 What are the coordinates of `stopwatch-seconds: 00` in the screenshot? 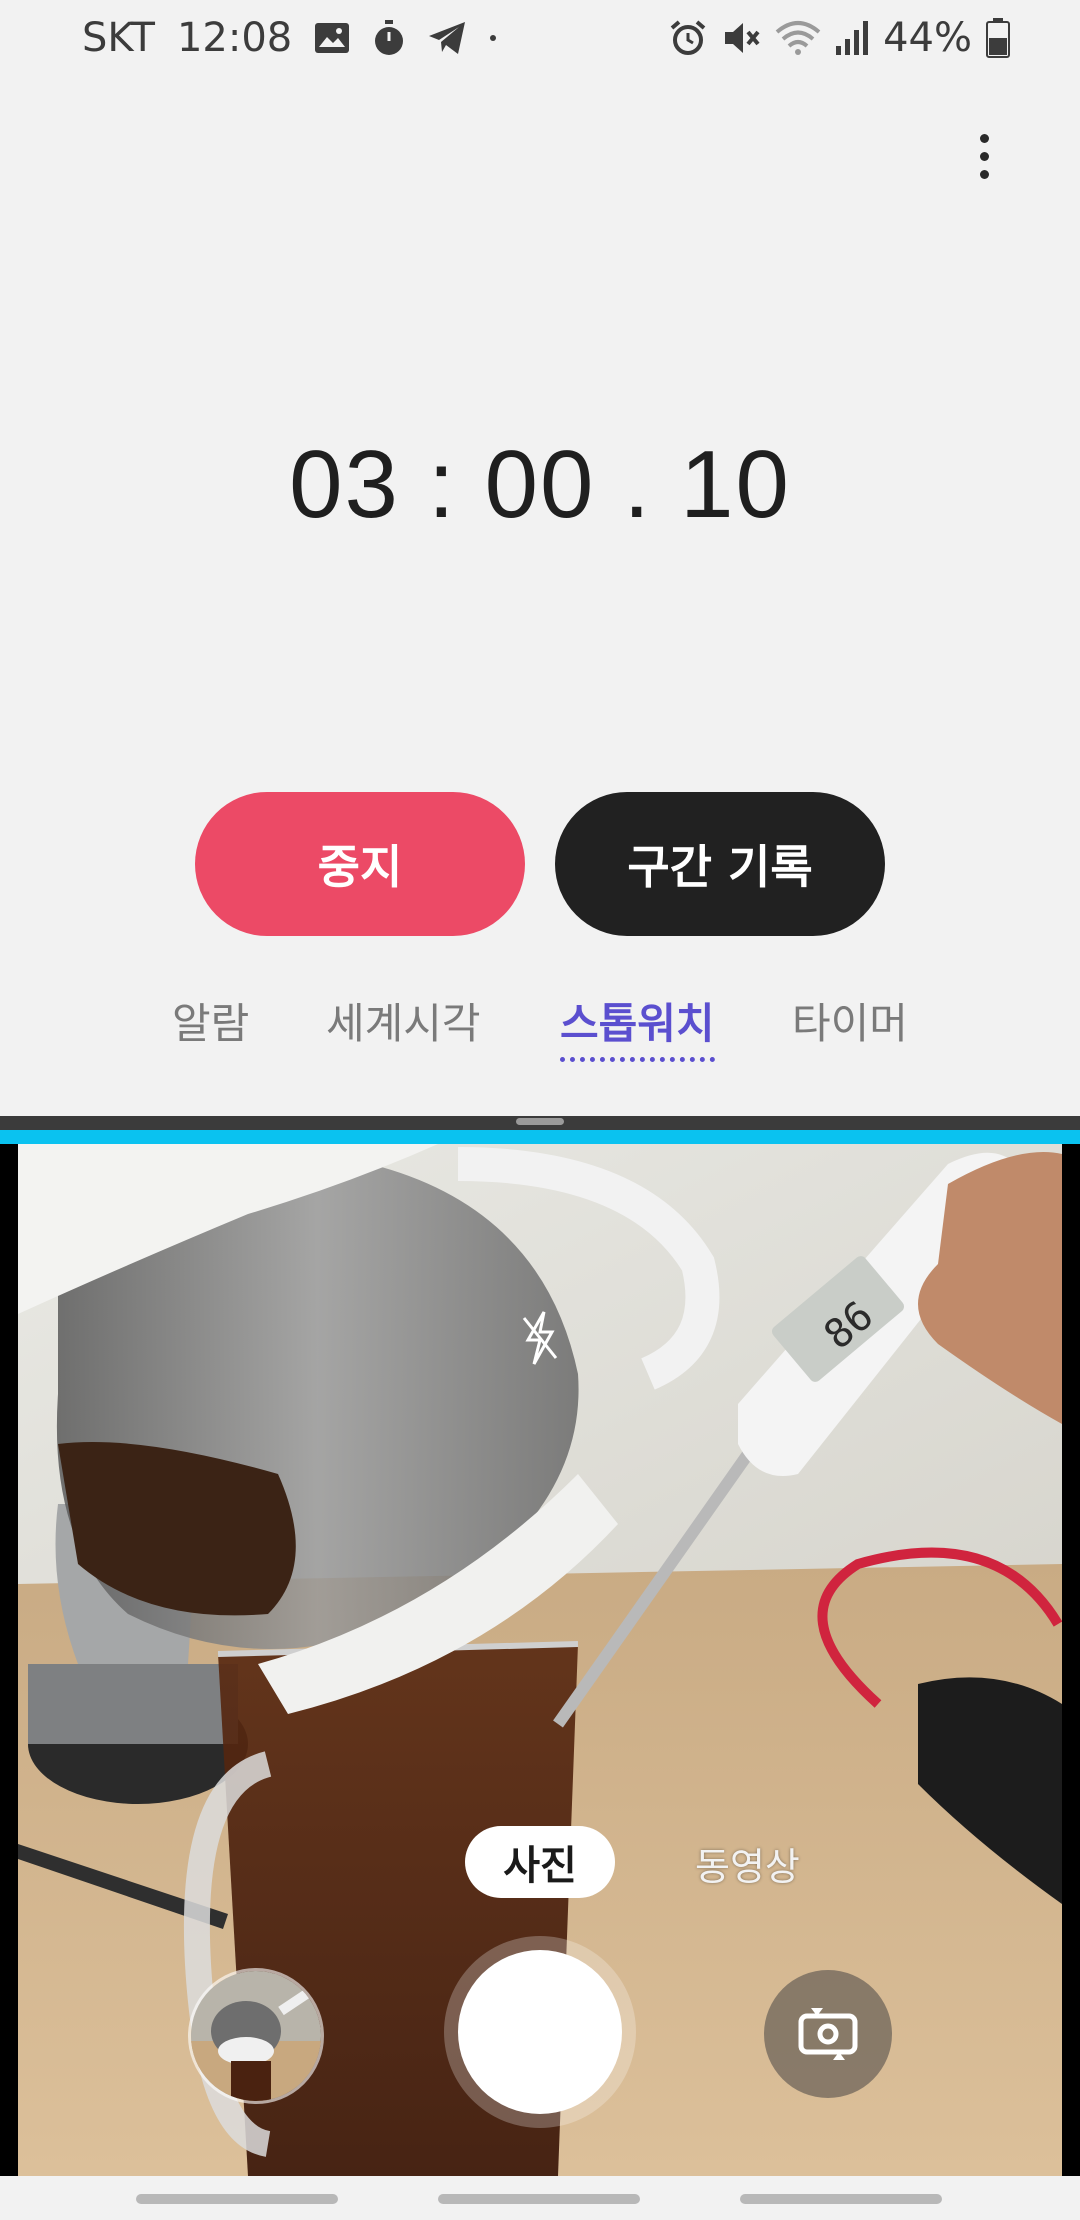 It's located at (540, 484).